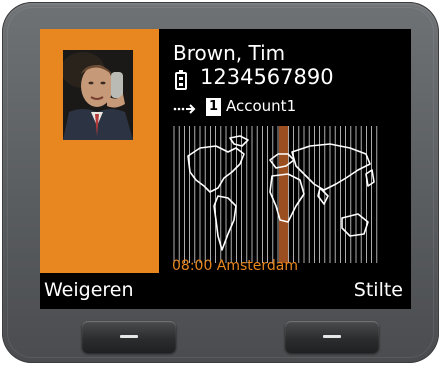  I want to click on softkey-reject-label: Weigeren, so click(89, 290).